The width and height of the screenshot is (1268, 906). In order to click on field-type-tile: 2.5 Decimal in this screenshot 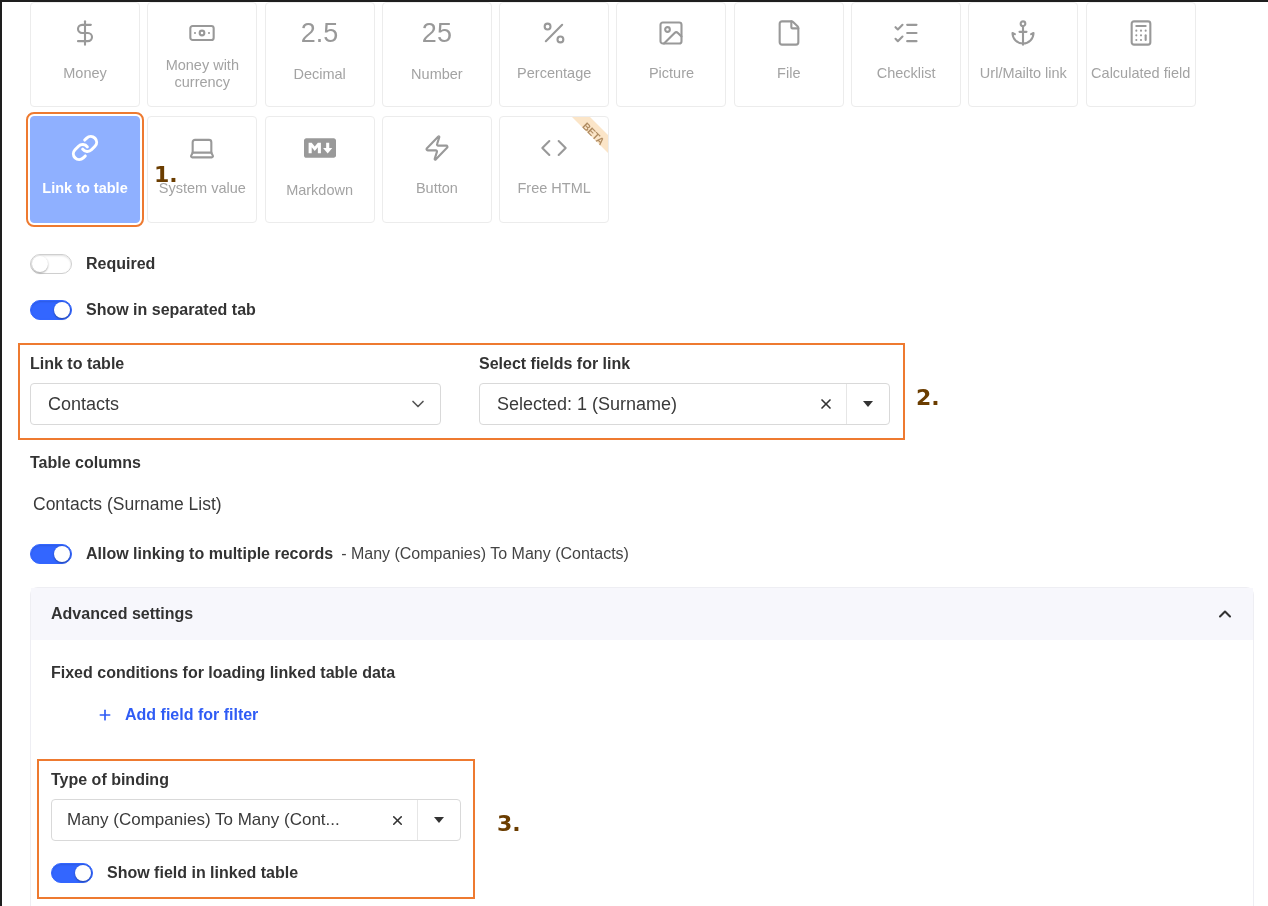, I will do `click(319, 54)`.